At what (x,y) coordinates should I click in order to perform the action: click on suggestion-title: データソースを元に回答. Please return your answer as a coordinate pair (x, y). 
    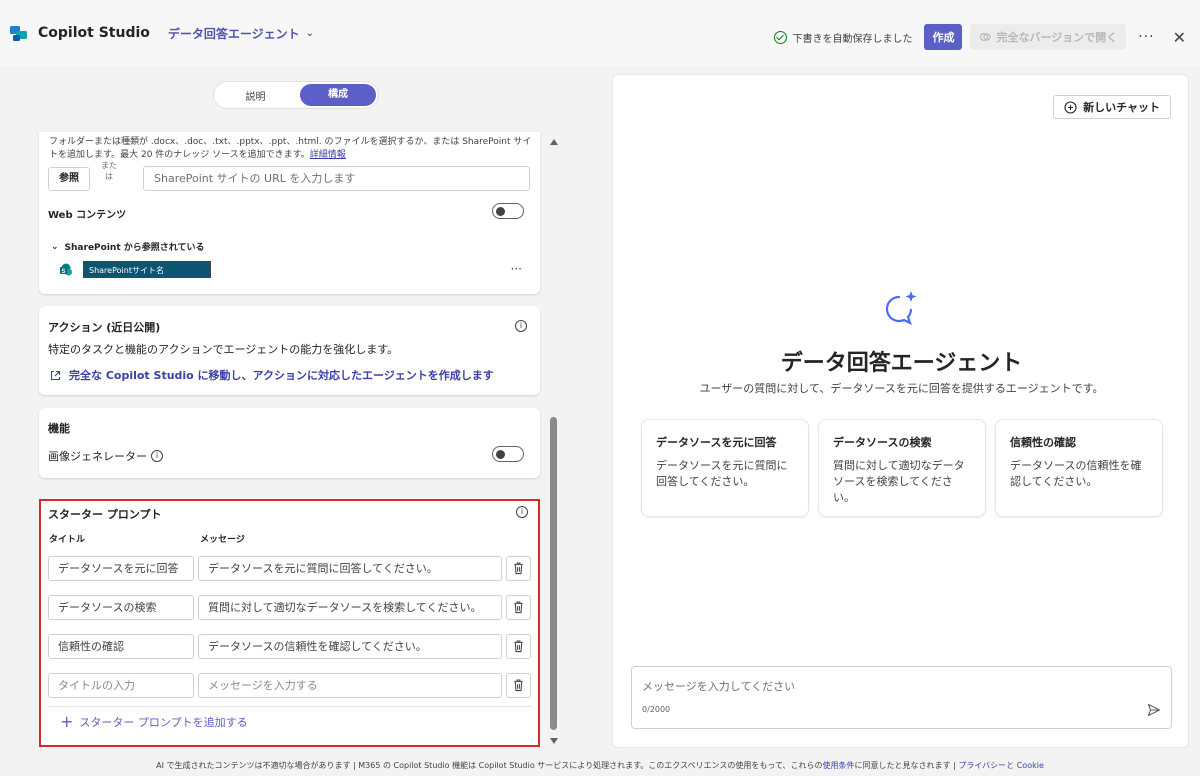
    Looking at the image, I should click on (716, 442).